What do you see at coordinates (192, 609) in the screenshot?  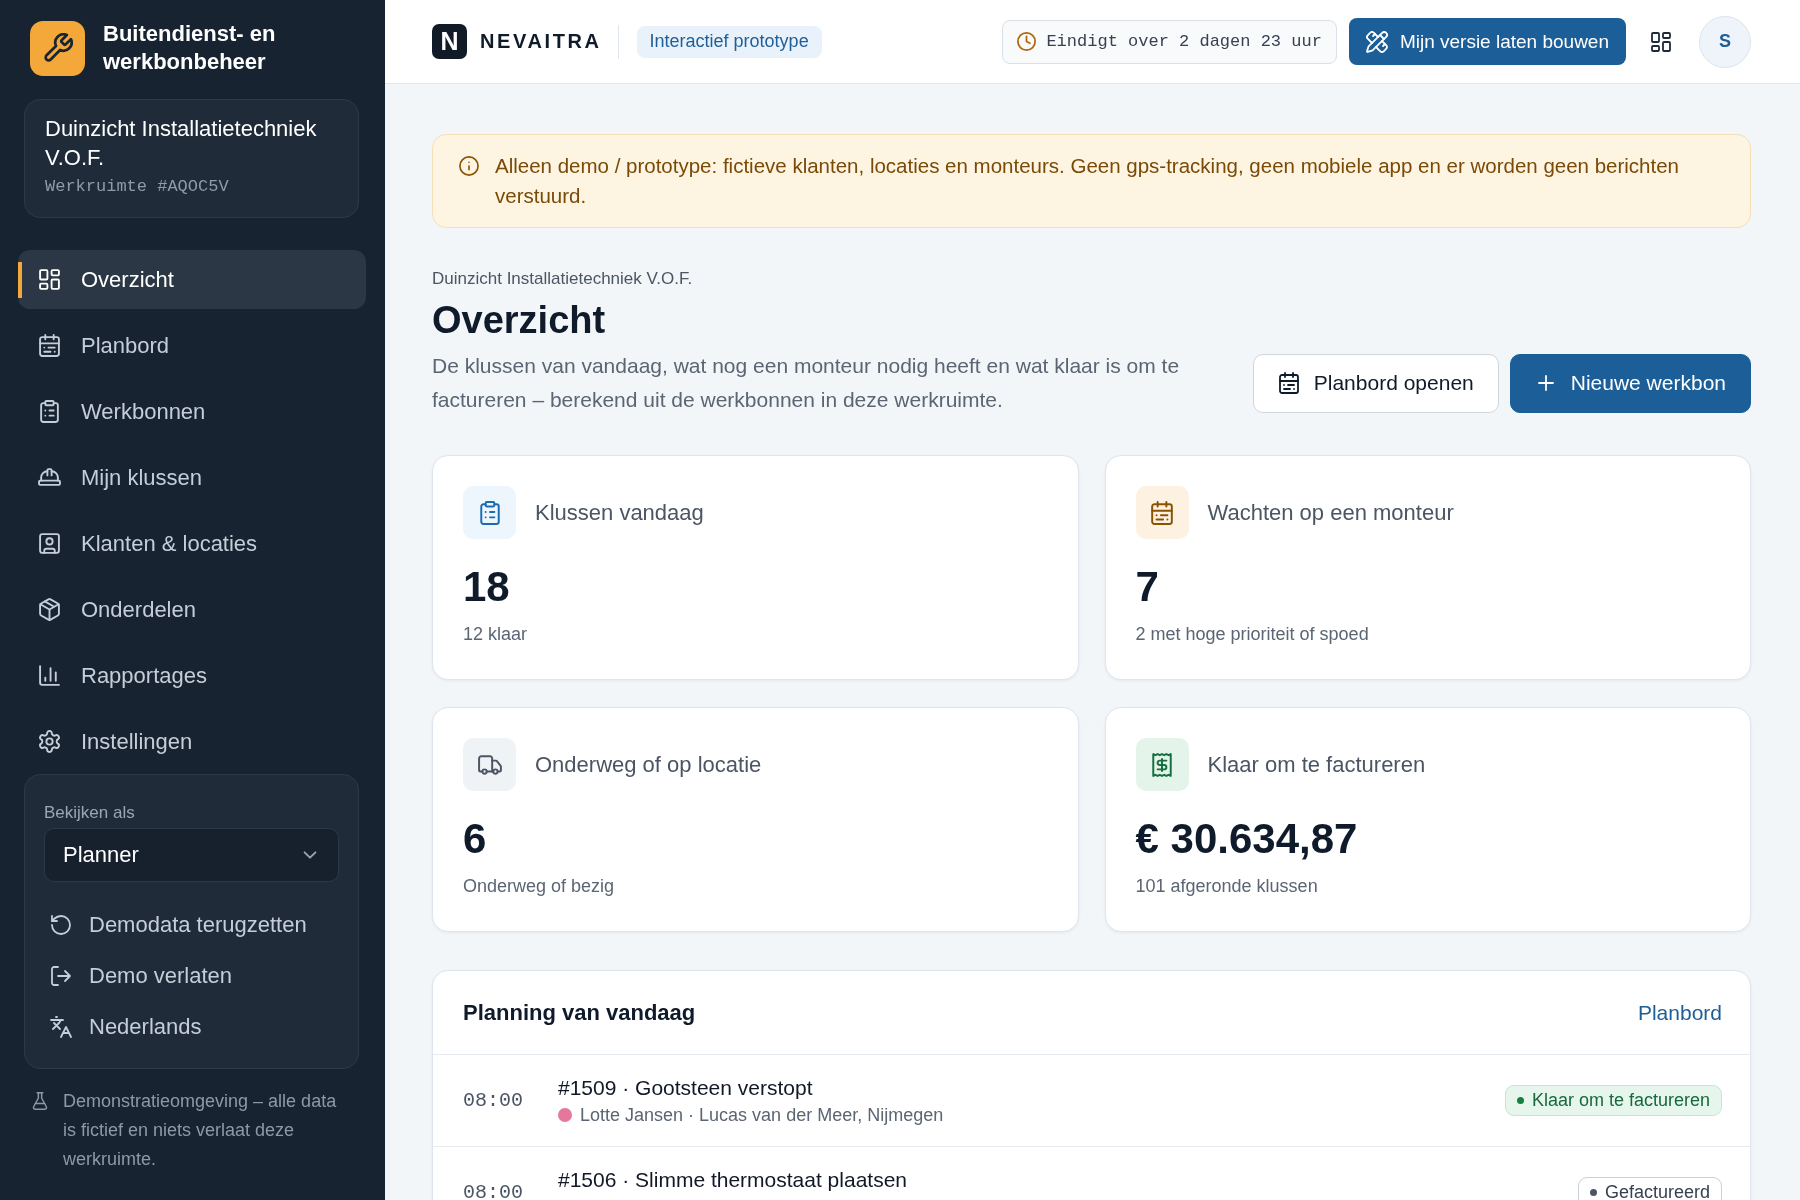 I see `nav-item: Onderdelen` at bounding box center [192, 609].